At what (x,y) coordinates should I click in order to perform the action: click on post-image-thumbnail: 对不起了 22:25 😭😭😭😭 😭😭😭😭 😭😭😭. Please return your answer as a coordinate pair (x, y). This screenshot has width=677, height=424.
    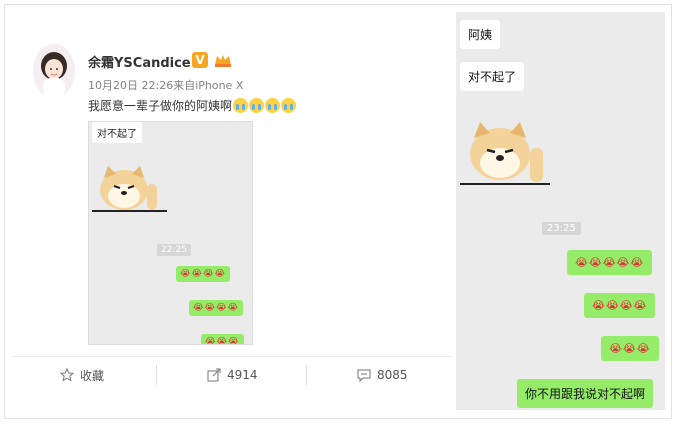
    Looking at the image, I should click on (170, 233).